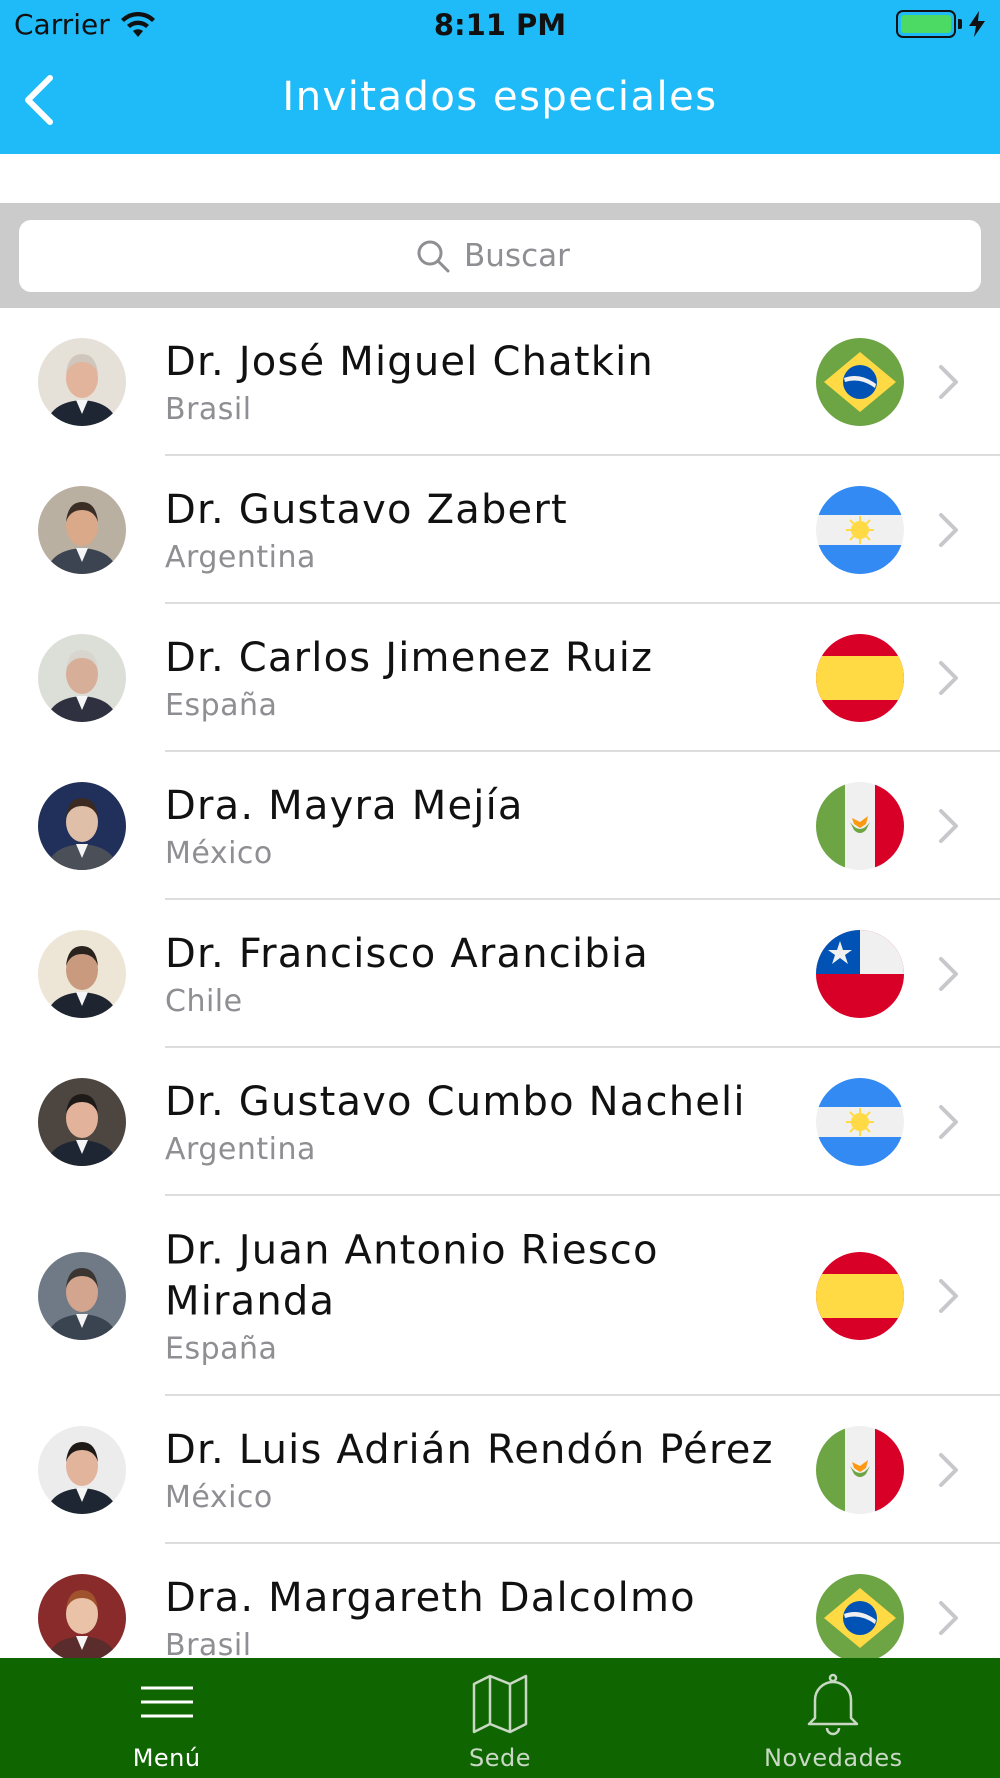 The width and height of the screenshot is (1000, 1778). I want to click on guest-row: Dr. Francisco Arancibia Chile, so click(500, 974).